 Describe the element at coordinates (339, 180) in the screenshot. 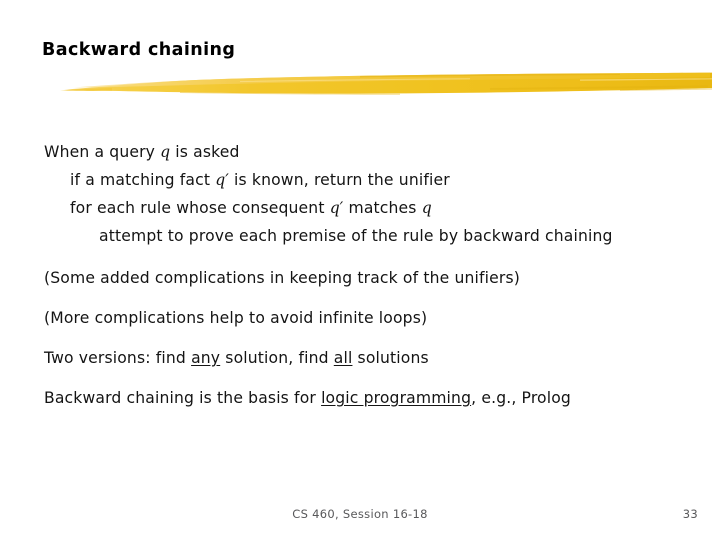

I see `line2-post: is known, return the unifier` at that location.